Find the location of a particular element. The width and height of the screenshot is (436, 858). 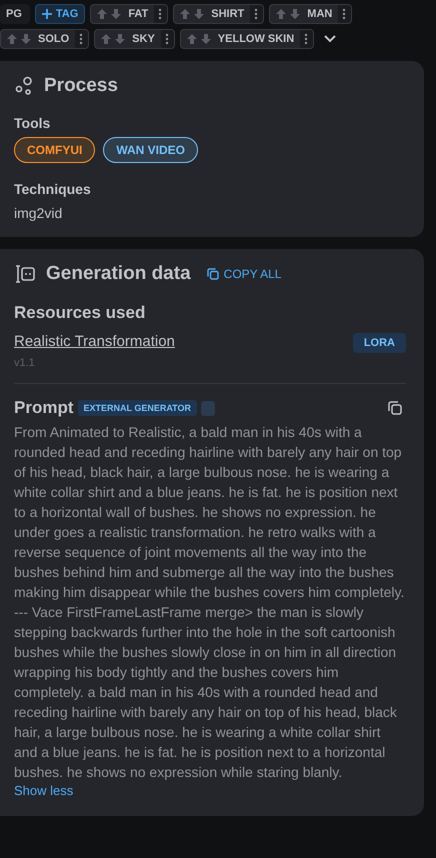

tool-badge: COMFYUI is located at coordinates (55, 150).